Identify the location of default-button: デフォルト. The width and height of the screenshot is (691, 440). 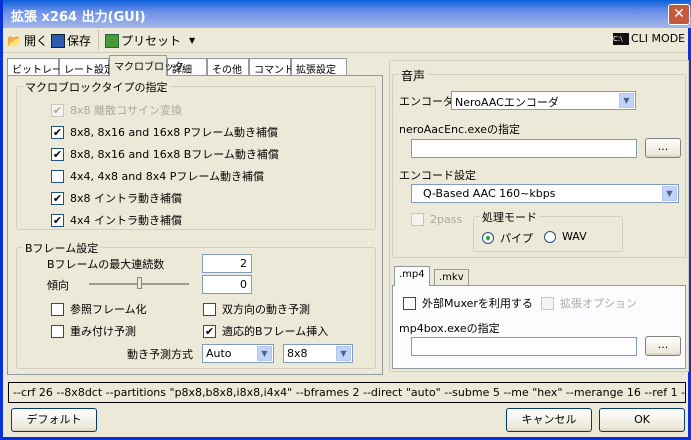
(54, 420).